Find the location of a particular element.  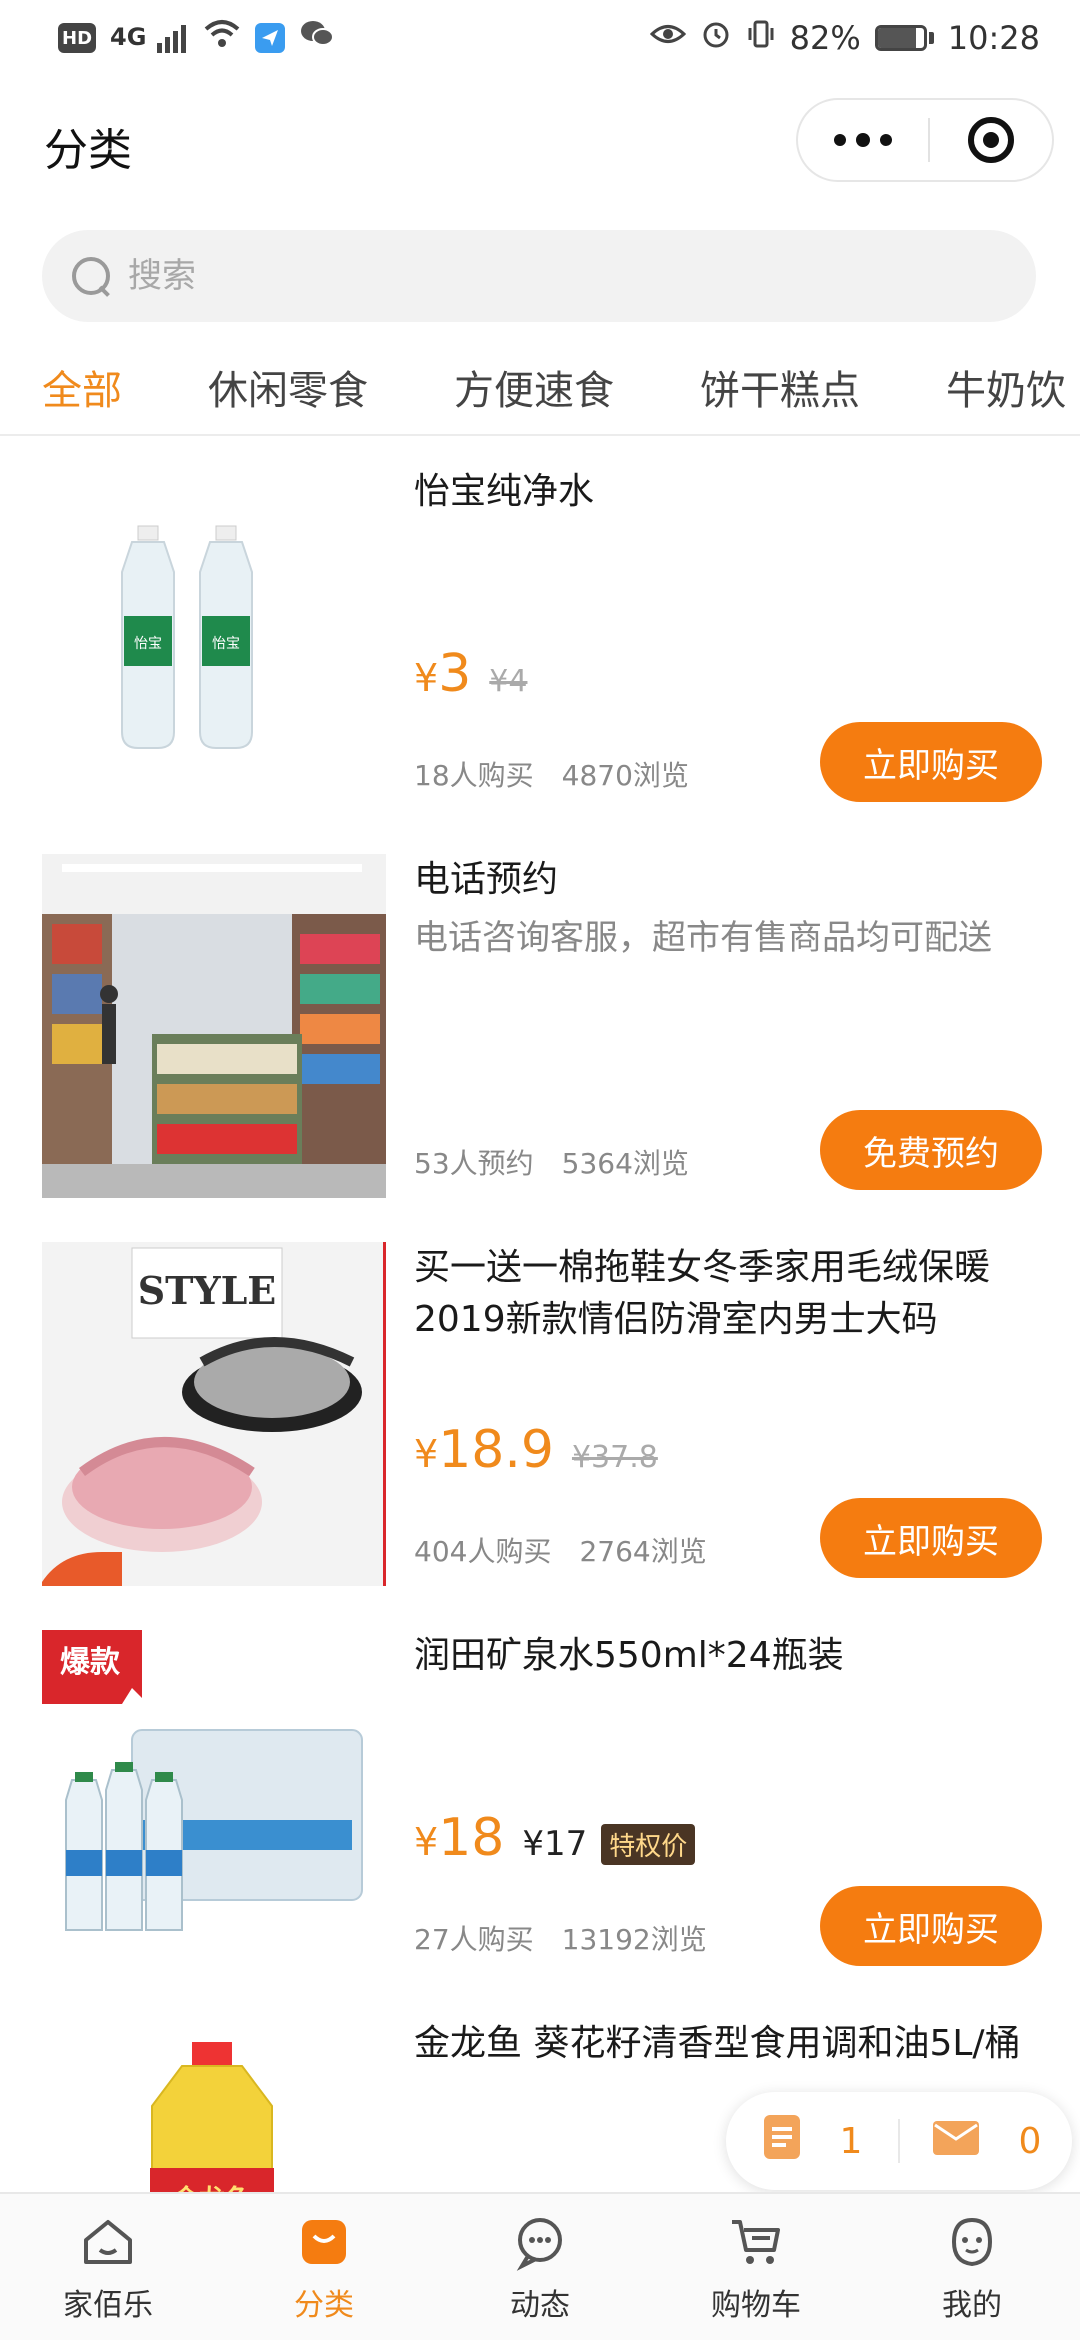

battery-icon is located at coordinates (904, 38).